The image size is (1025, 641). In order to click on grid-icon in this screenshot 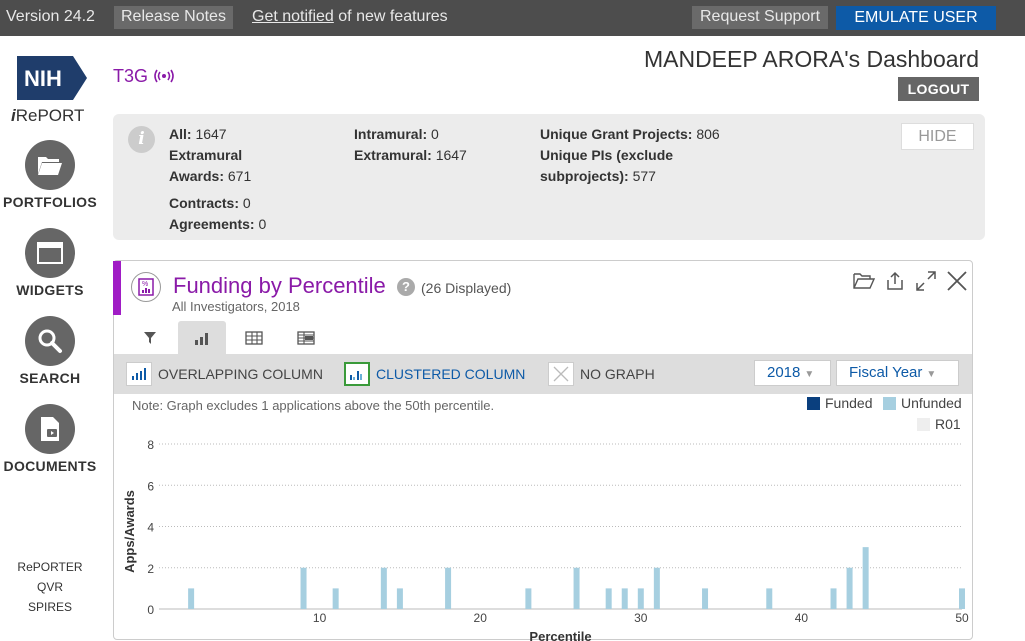, I will do `click(306, 337)`.